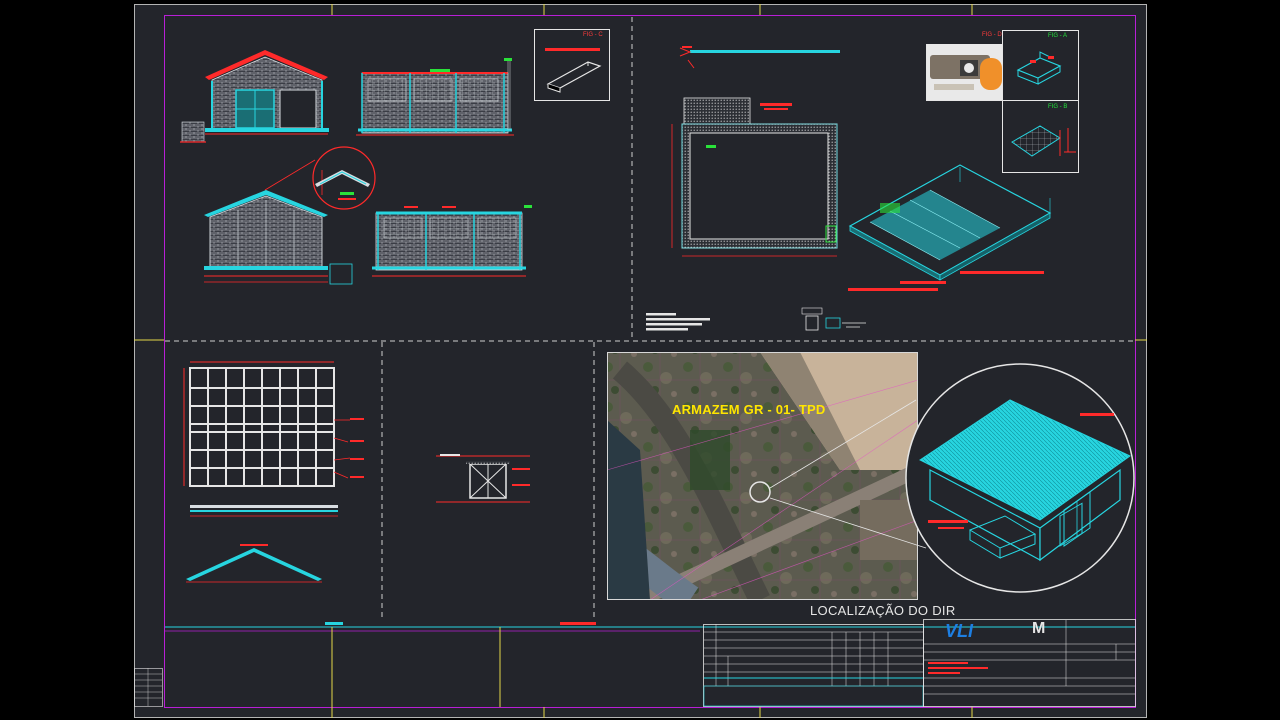 The image size is (1280, 720). I want to click on aerial-photo, so click(762, 476).